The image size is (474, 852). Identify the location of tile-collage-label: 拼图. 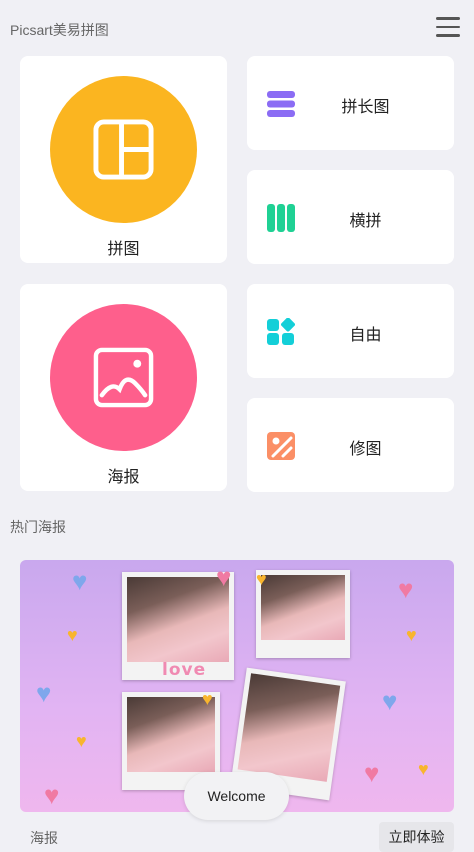
(123, 249).